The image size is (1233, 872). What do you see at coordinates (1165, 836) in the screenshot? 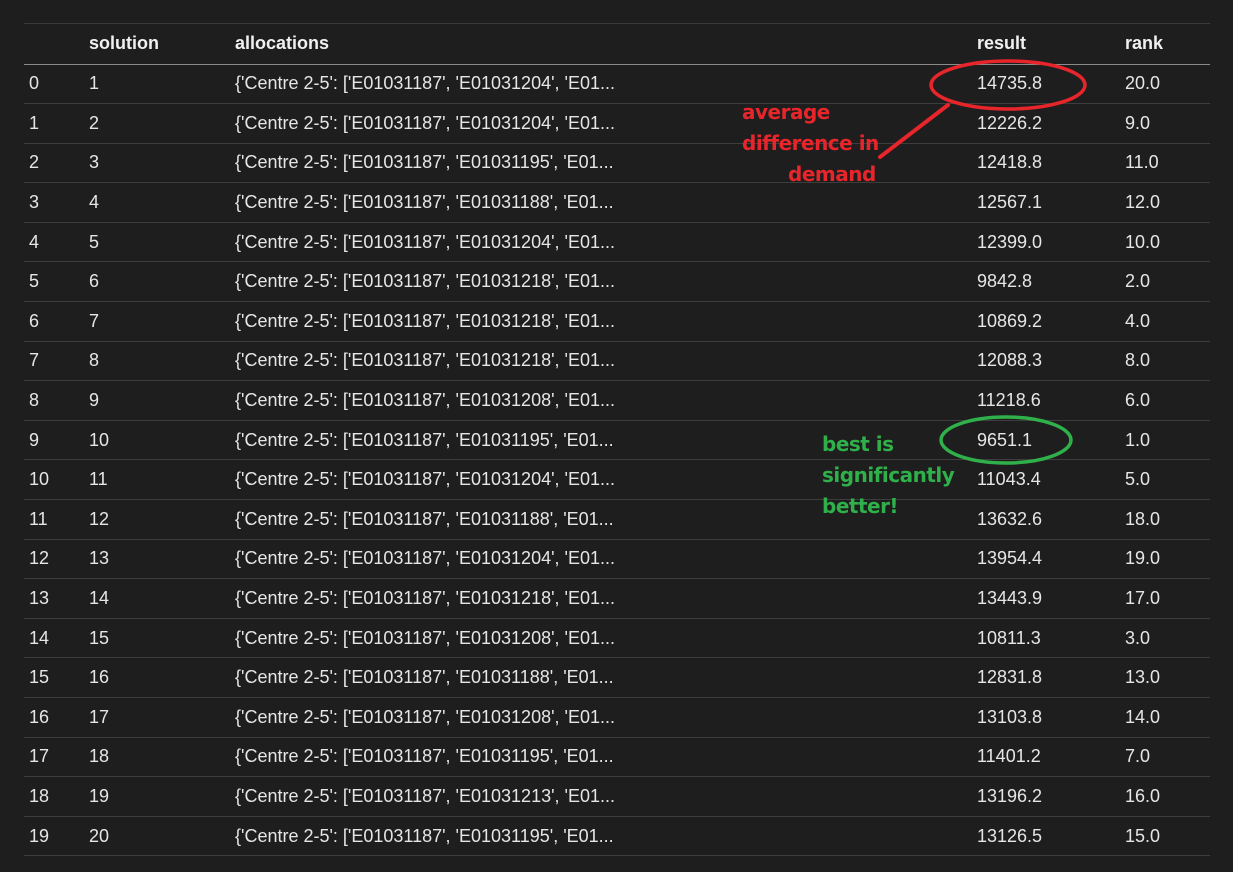
I see `rank-cell: 15.0` at bounding box center [1165, 836].